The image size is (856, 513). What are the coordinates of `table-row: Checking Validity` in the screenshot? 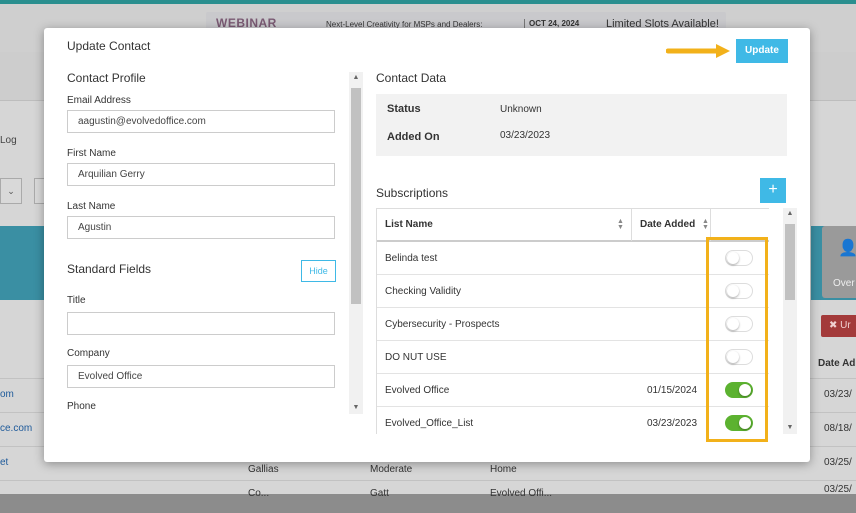 It's located at (573, 291).